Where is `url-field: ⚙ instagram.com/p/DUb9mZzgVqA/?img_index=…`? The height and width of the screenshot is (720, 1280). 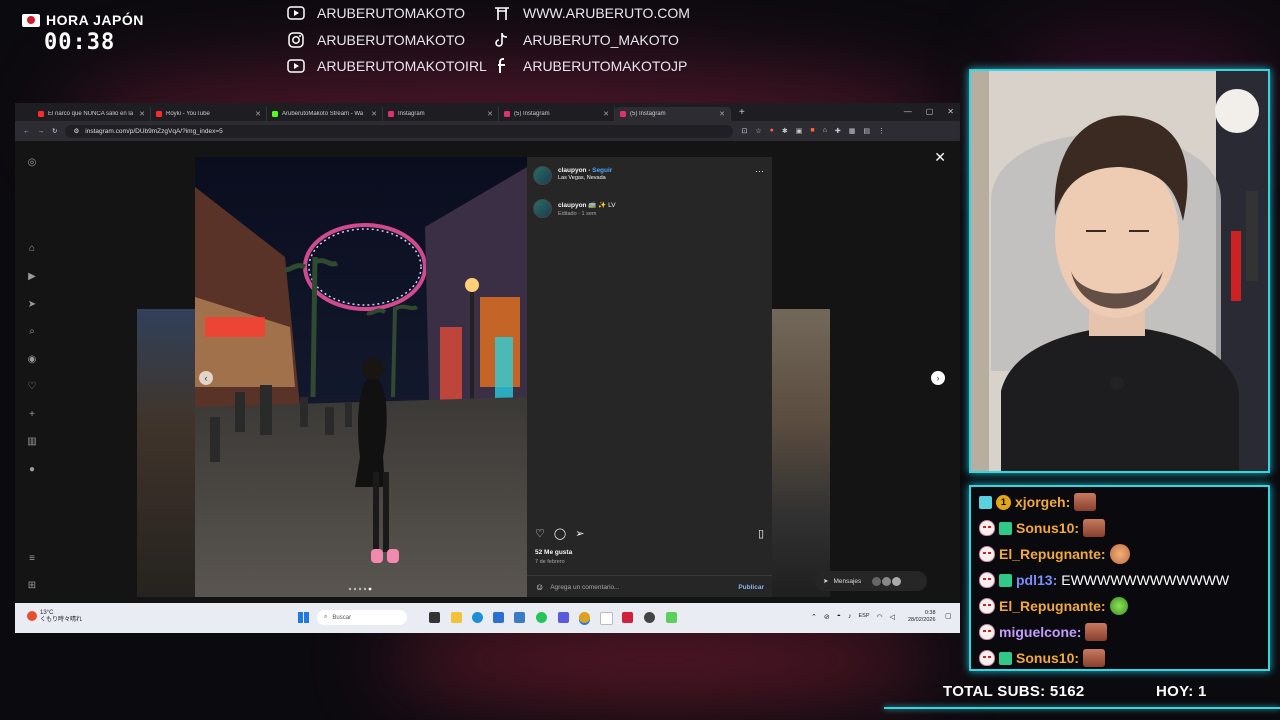
url-field: ⚙ instagram.com/p/DUb9mZzgVqA/?img_index=… is located at coordinates (399, 131).